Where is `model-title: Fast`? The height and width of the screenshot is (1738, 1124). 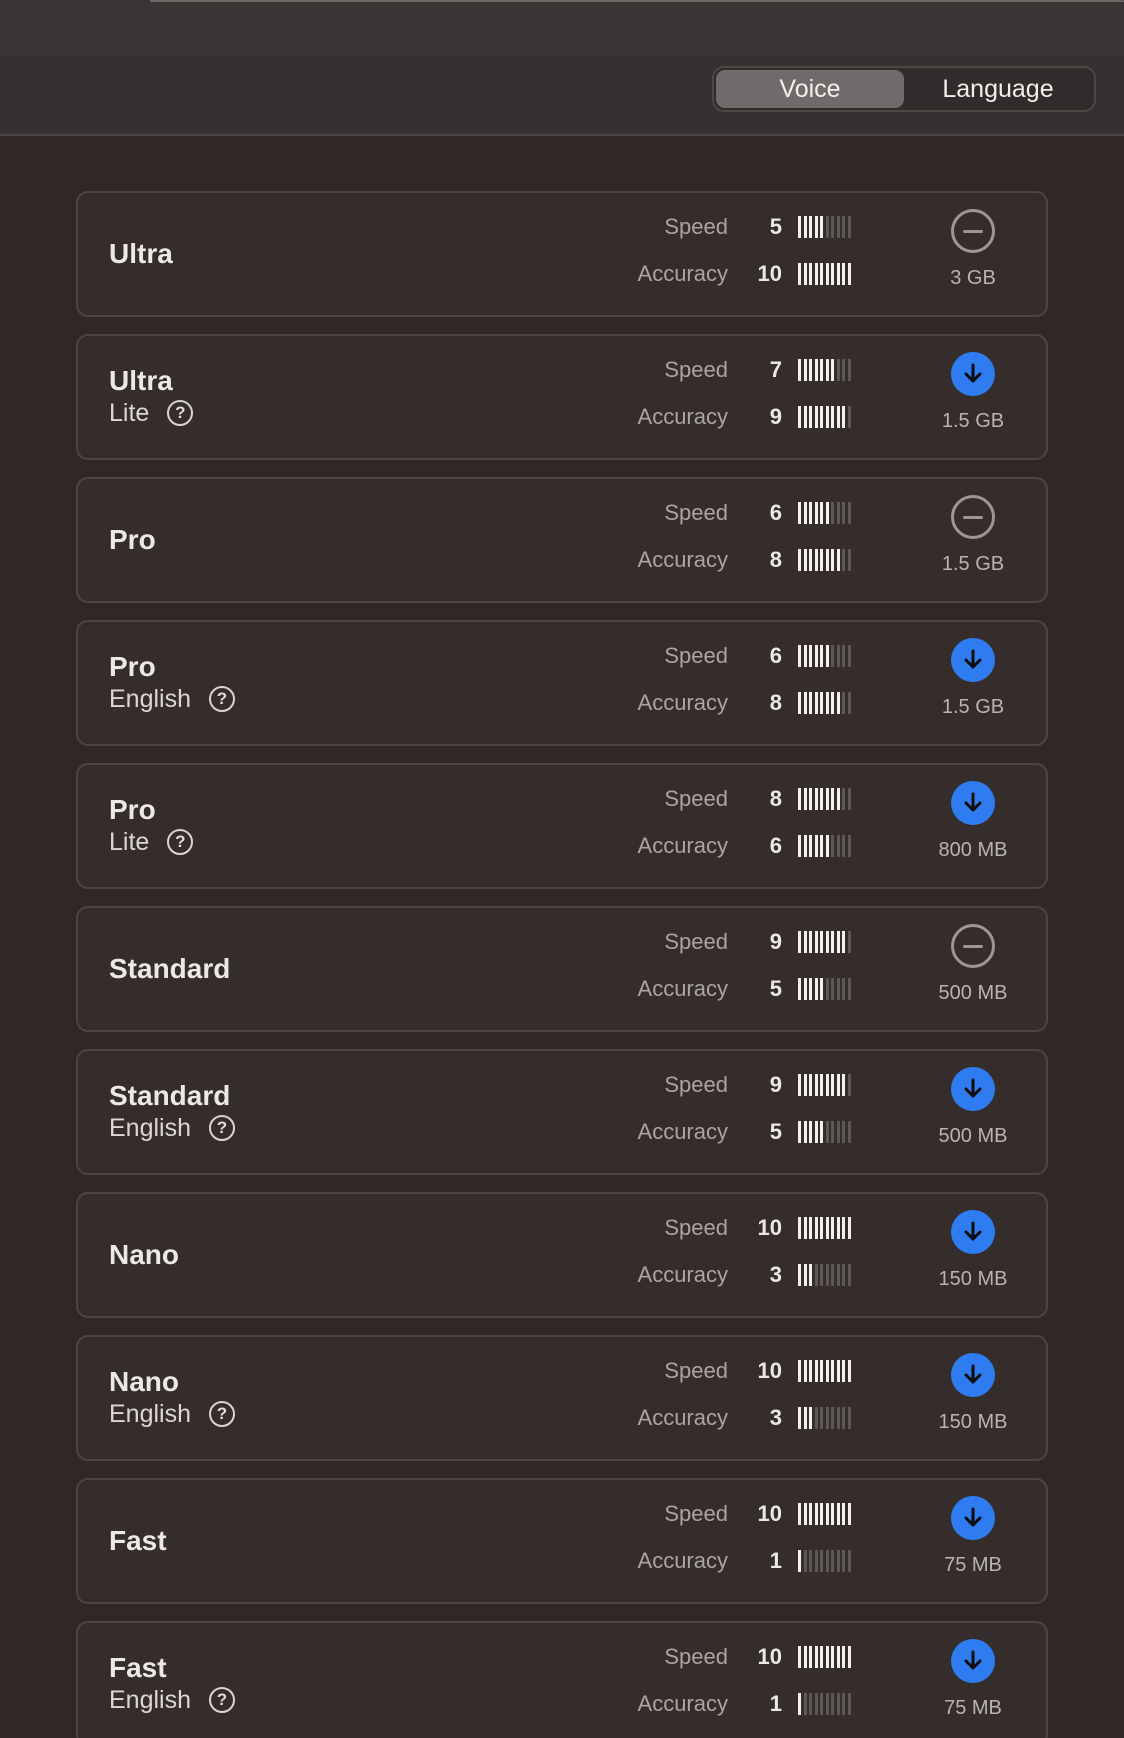 model-title: Fast is located at coordinates (138, 1540).